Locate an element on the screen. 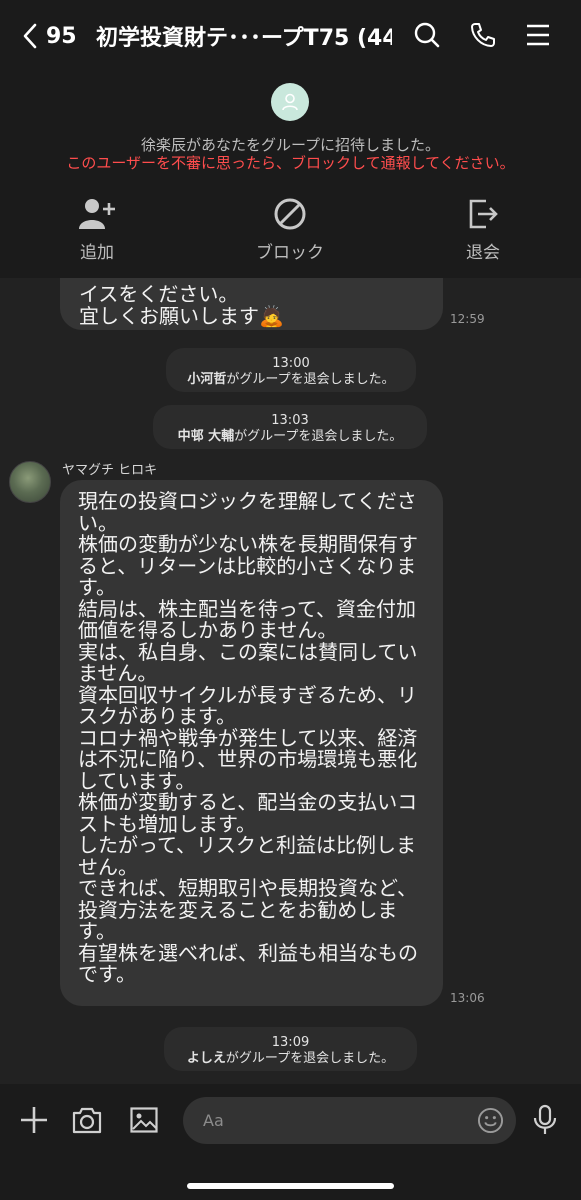 This screenshot has width=581, height=1200. message-bubble: イスをください。 宜しくお願いします🙇 is located at coordinates (251, 304).